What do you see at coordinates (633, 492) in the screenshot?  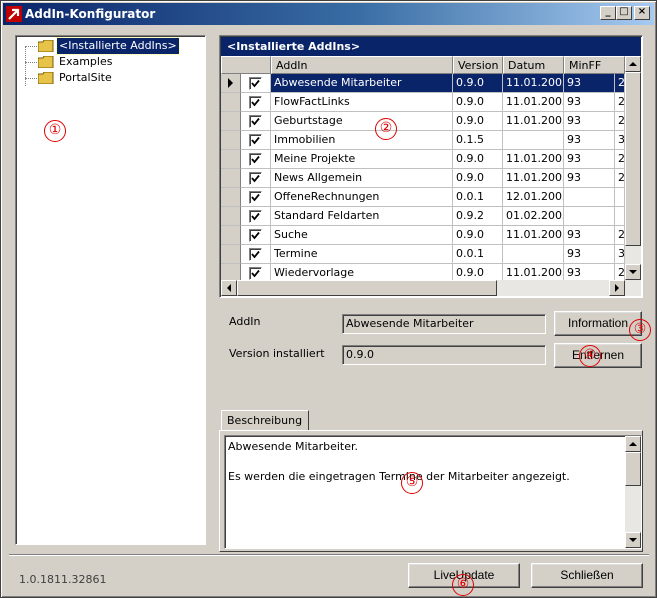 I see `description-scrollbar` at bounding box center [633, 492].